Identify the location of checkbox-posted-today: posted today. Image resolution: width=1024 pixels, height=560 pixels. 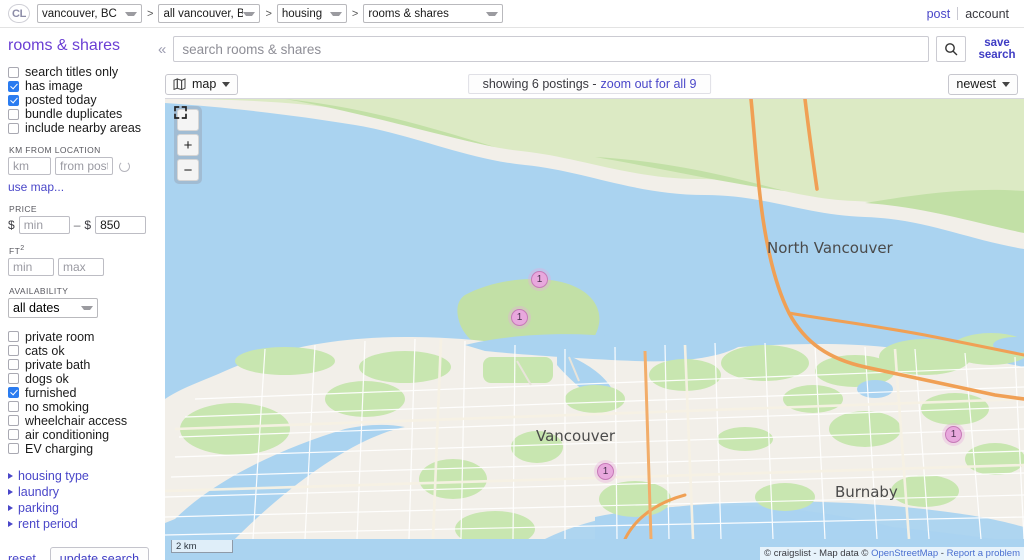
(81, 100).